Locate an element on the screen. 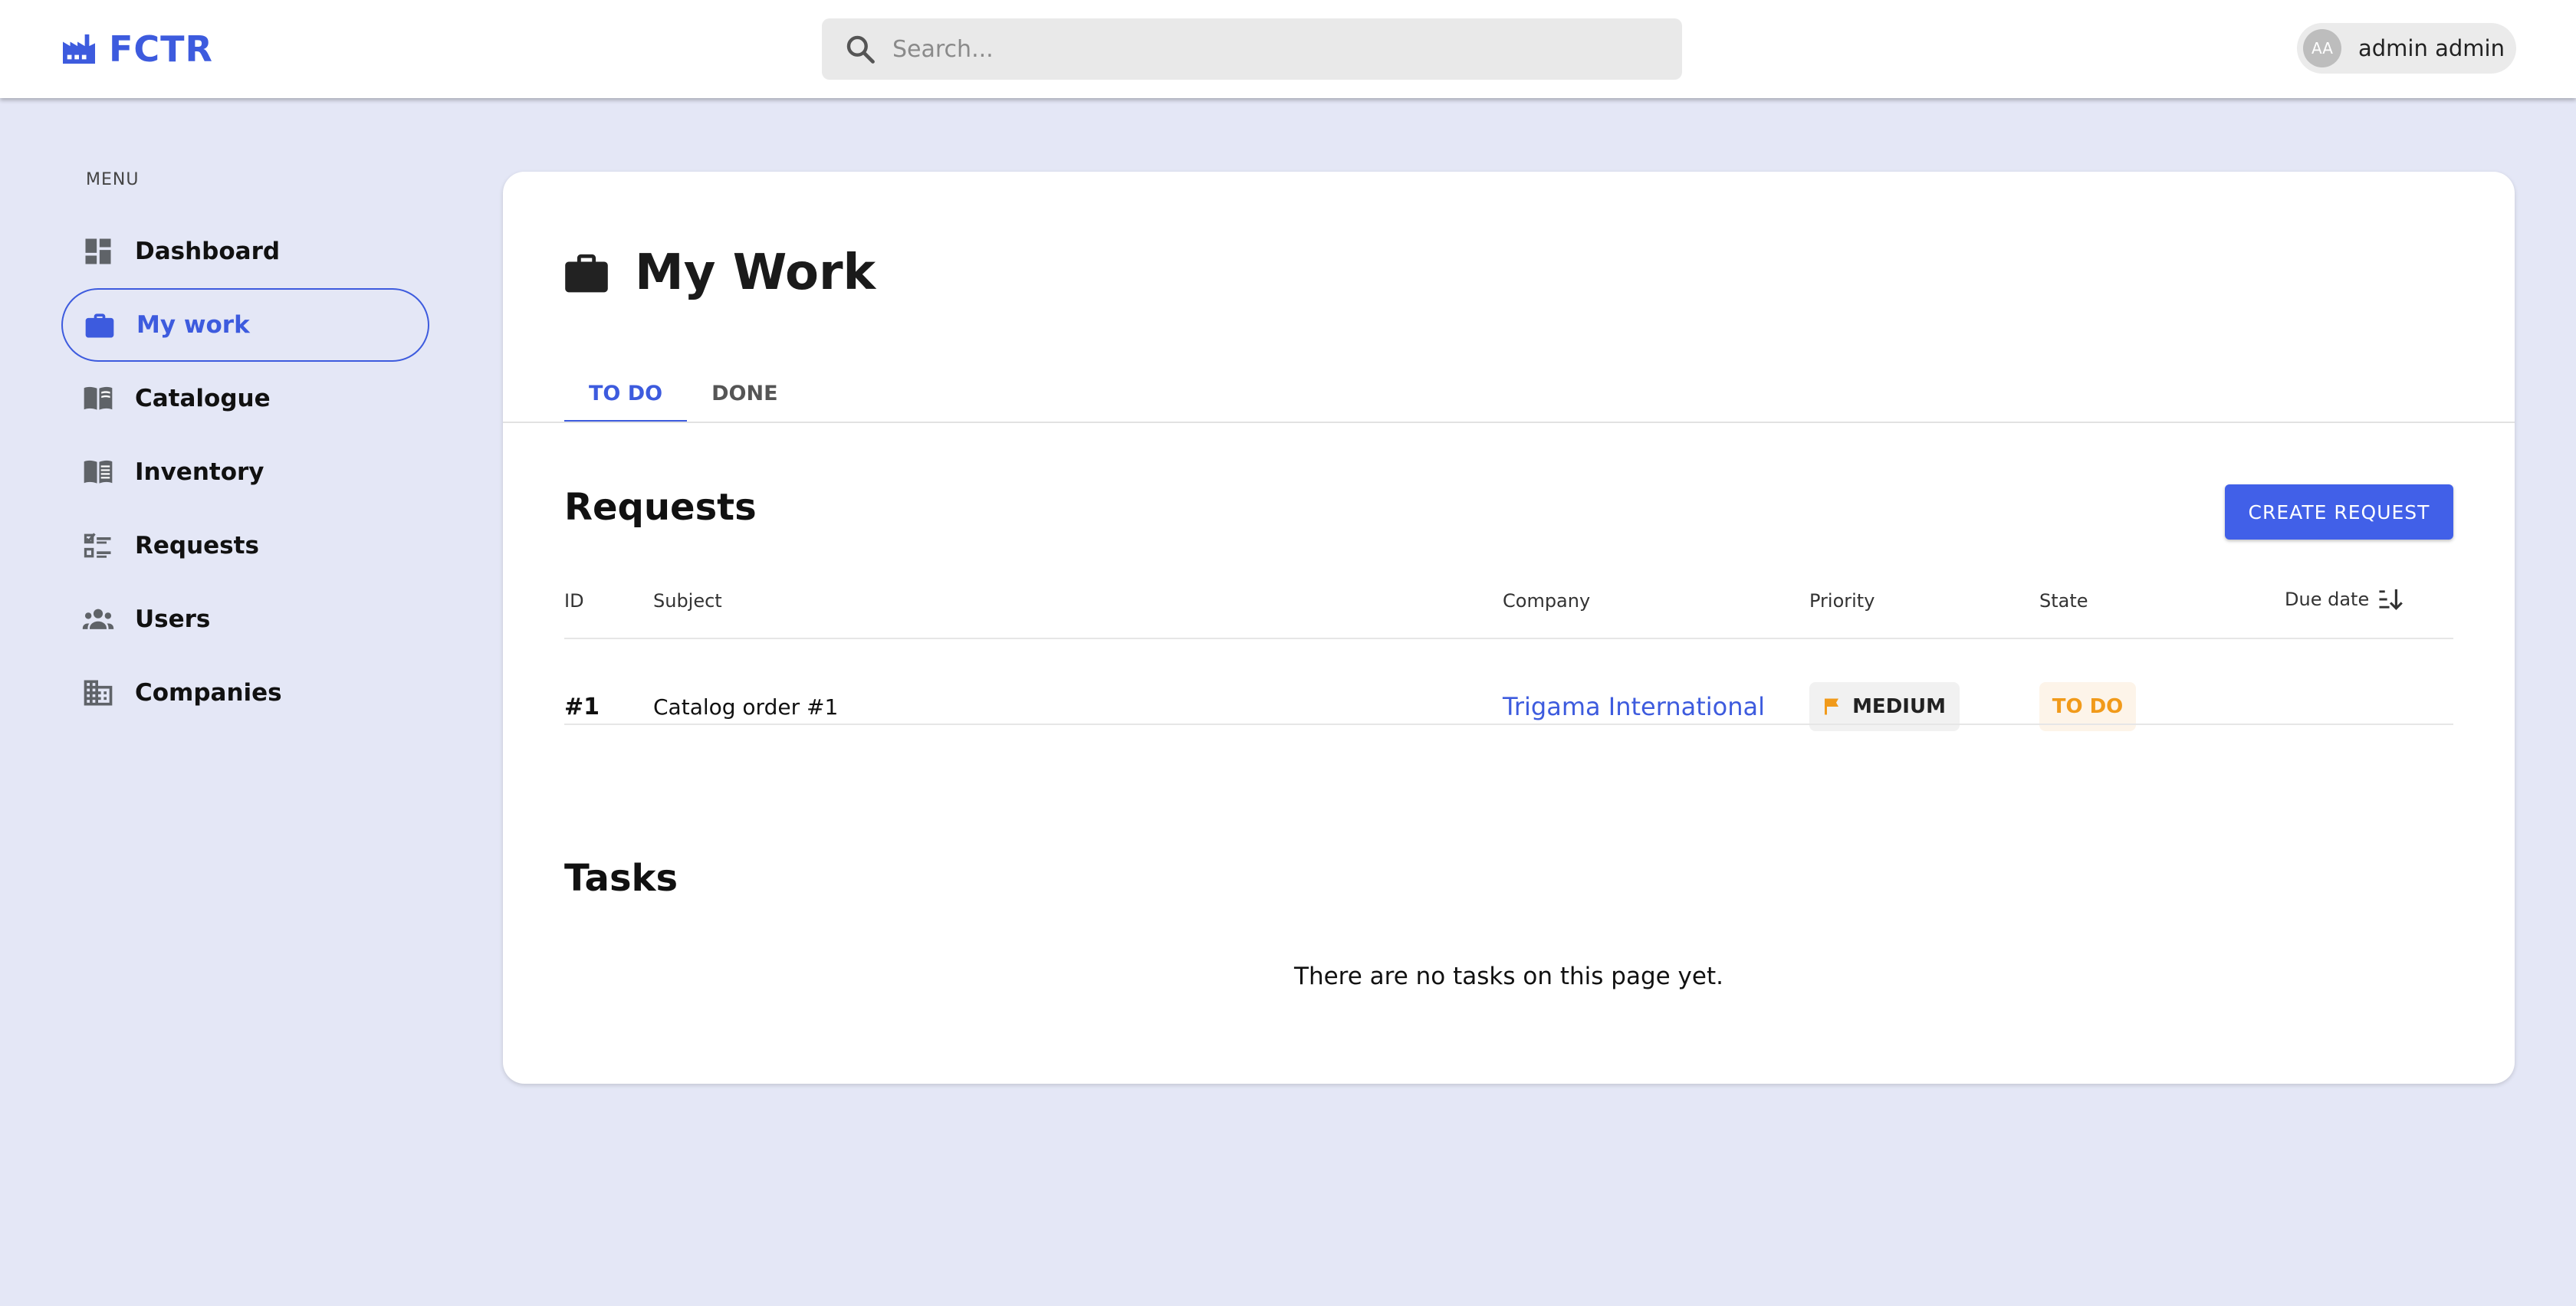 This screenshot has width=2576, height=1306. dashboard-icon is located at coordinates (98, 251).